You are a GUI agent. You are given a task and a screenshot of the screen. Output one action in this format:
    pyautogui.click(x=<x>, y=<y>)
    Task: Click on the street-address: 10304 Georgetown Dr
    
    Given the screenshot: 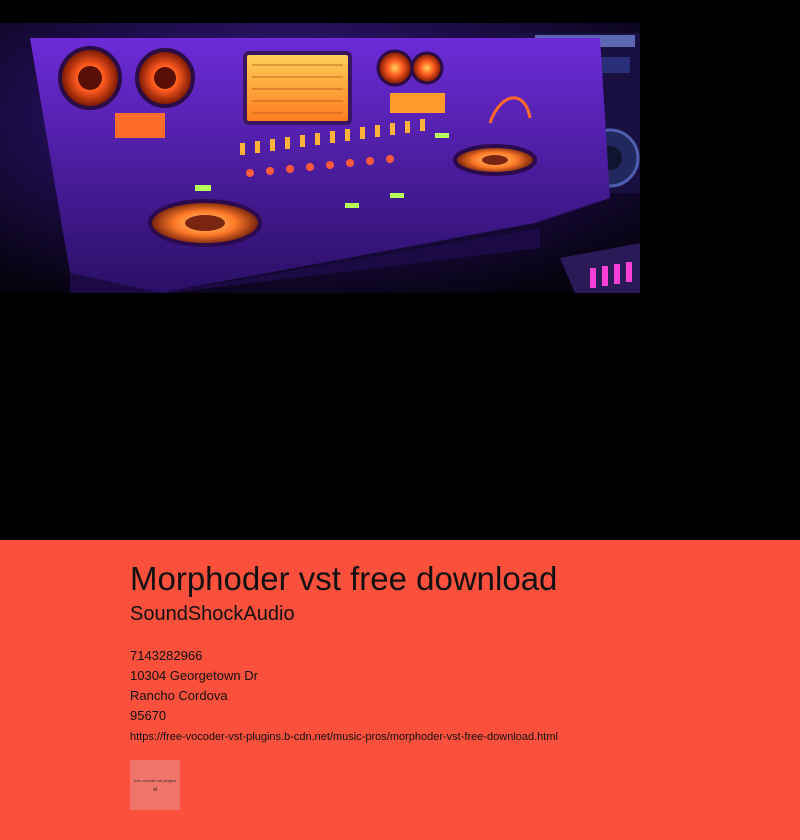 What is the action you would take?
    pyautogui.click(x=194, y=675)
    